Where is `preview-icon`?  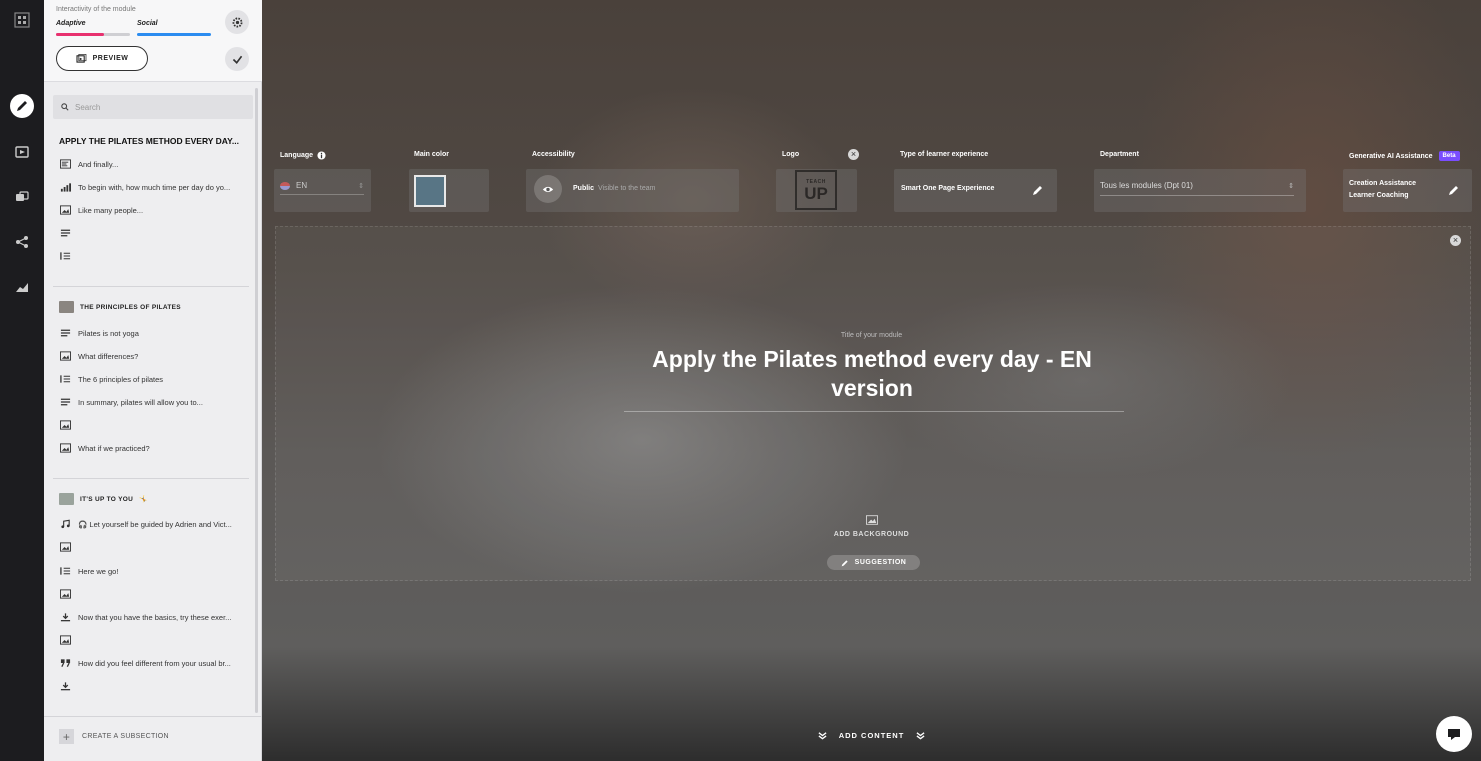 preview-icon is located at coordinates (81, 58).